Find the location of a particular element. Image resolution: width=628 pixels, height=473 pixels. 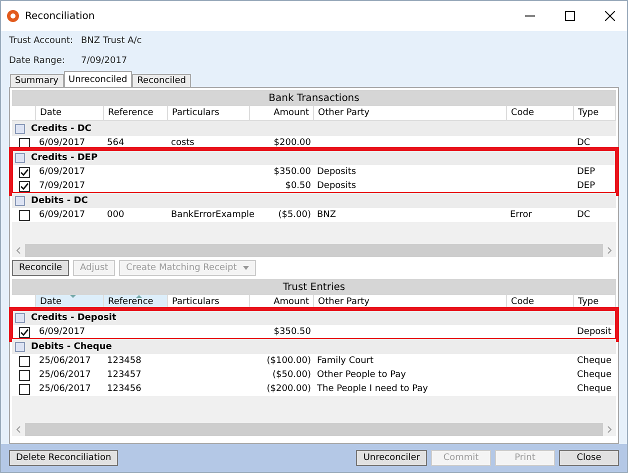

footer-button: Close is located at coordinates (589, 458).